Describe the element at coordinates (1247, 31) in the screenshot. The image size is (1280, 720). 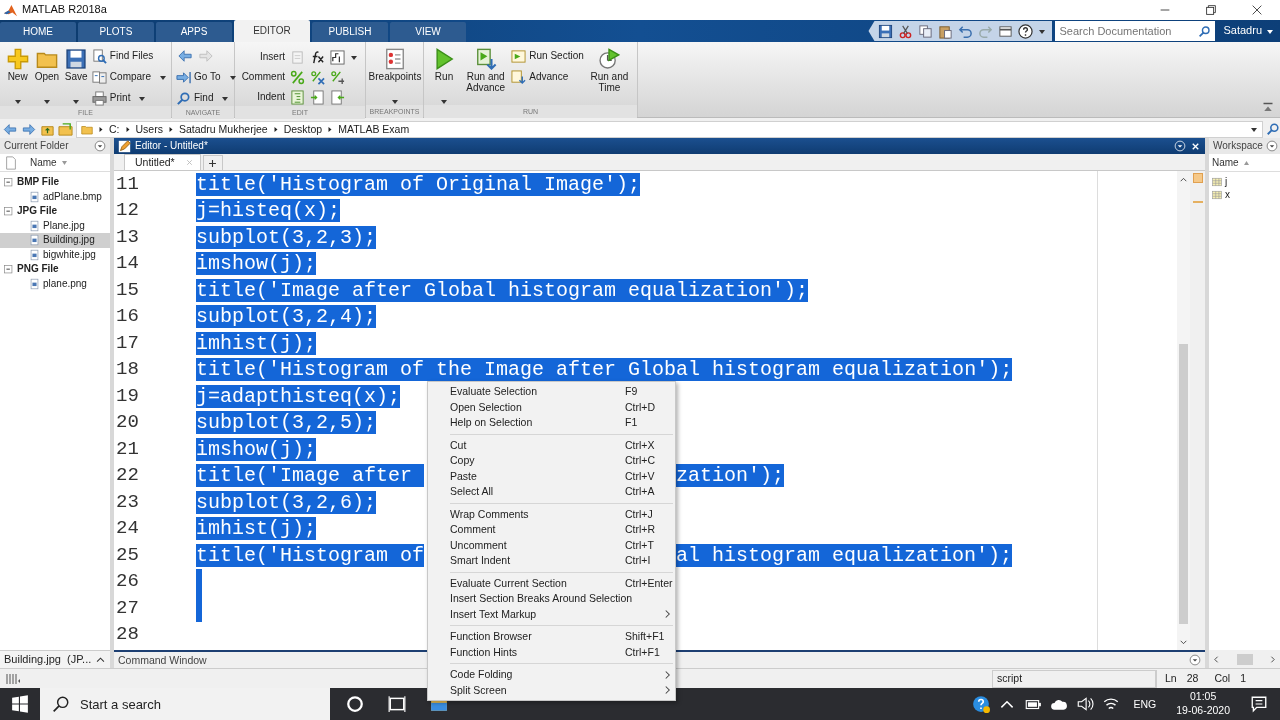
I see `user-menu-button: Satadru` at that location.